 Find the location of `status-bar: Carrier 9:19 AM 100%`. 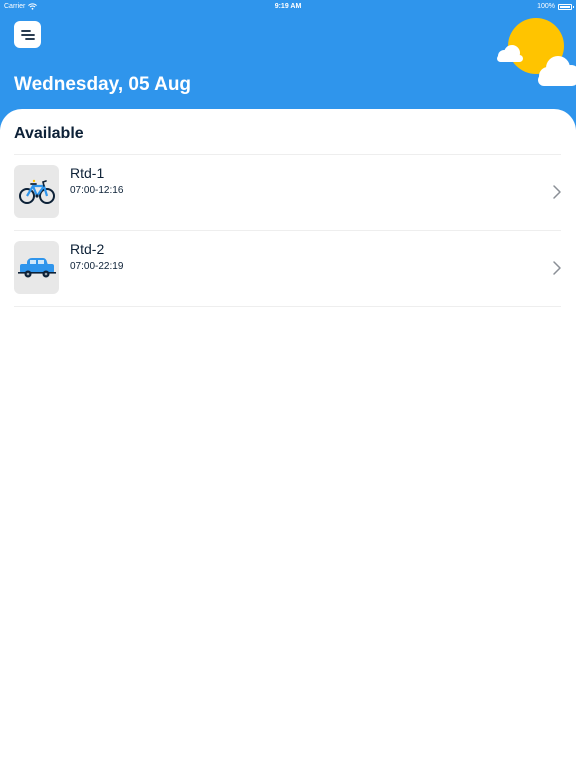

status-bar: Carrier 9:19 AM 100% is located at coordinates (288, 7).